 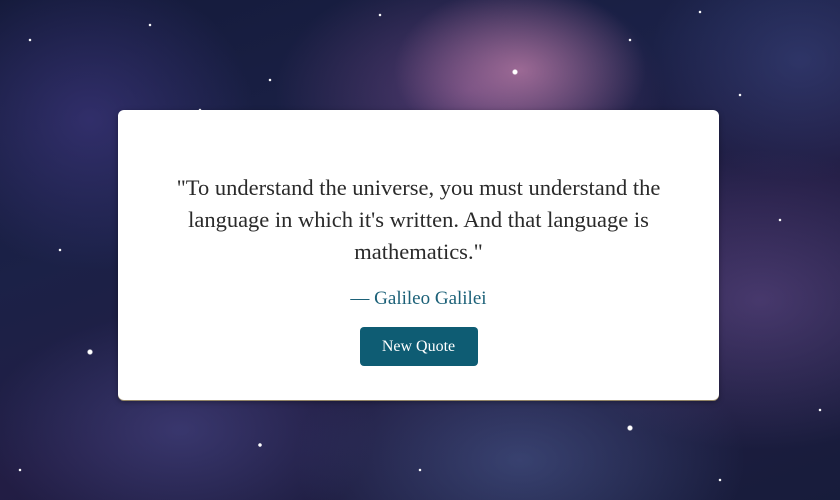 What do you see at coordinates (418, 298) in the screenshot?
I see `quote-author: — Galileo Galilei` at bounding box center [418, 298].